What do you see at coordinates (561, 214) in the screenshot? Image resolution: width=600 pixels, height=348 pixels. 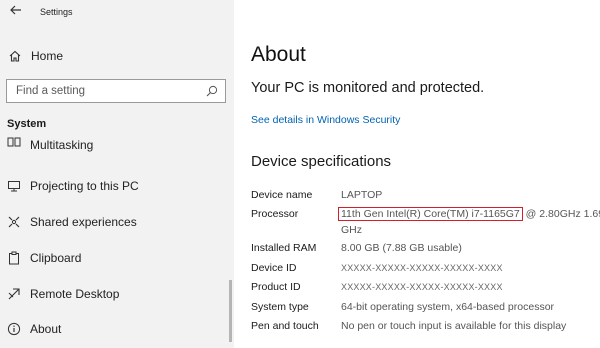 I see `processor-speed: @ 2.80GHz 1.69` at bounding box center [561, 214].